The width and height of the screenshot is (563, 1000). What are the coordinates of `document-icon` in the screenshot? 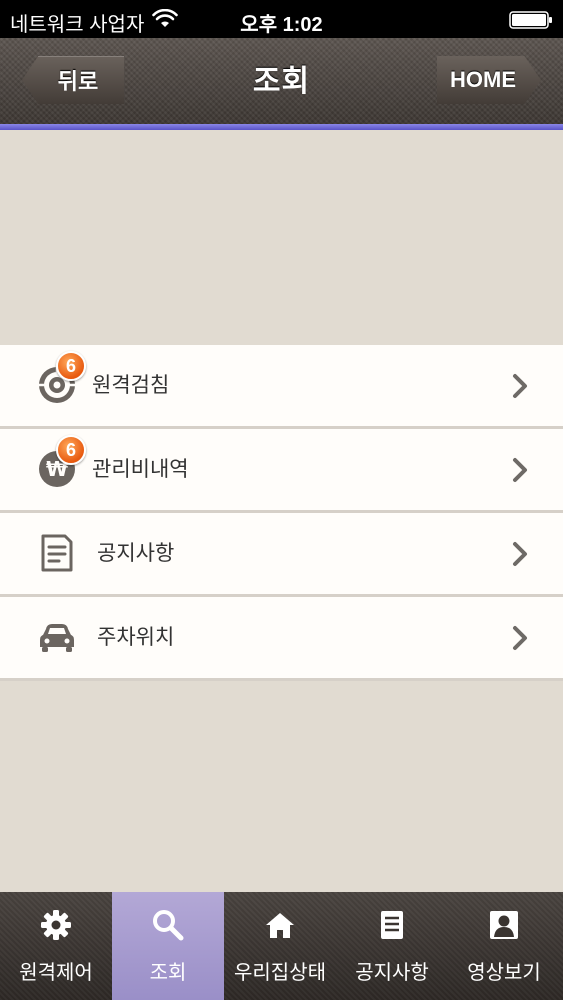 It's located at (392, 925).